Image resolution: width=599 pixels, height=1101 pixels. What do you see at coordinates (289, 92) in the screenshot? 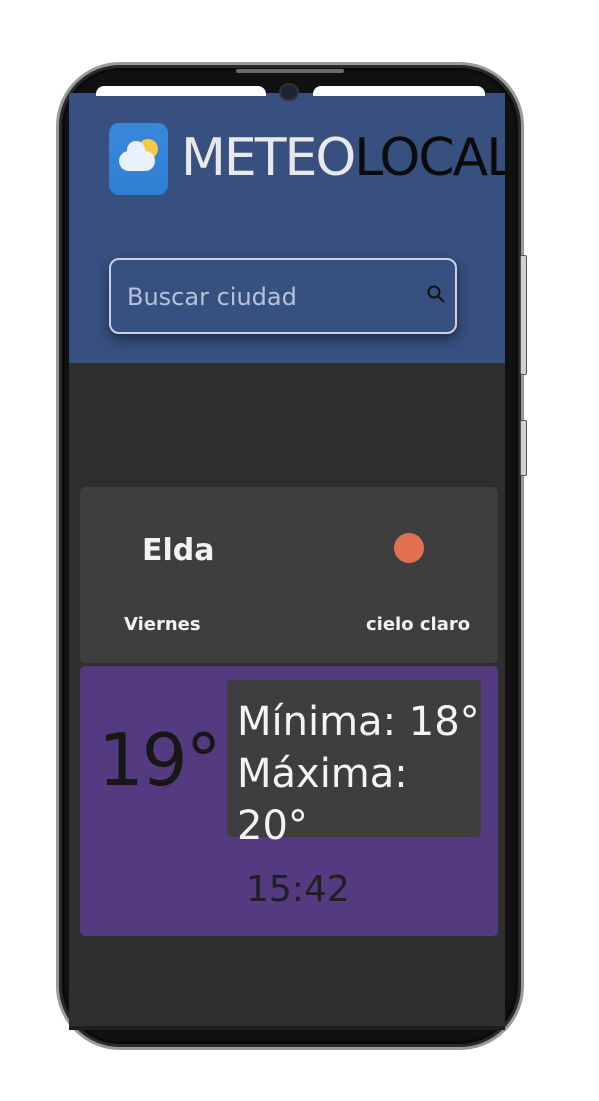
I see `front-camera-icon` at bounding box center [289, 92].